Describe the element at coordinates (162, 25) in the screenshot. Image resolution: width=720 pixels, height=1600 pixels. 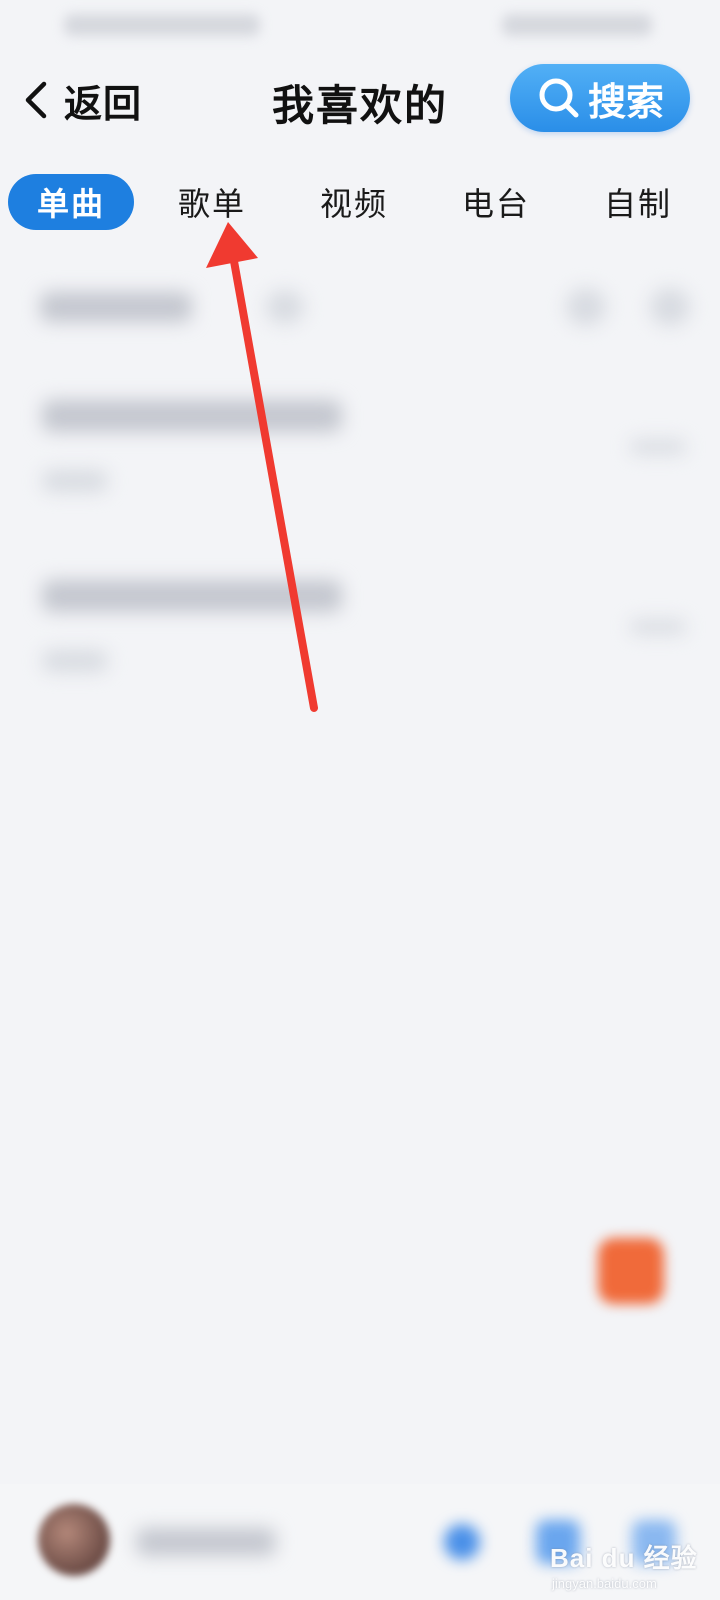
I see `status-time-blurred` at that location.